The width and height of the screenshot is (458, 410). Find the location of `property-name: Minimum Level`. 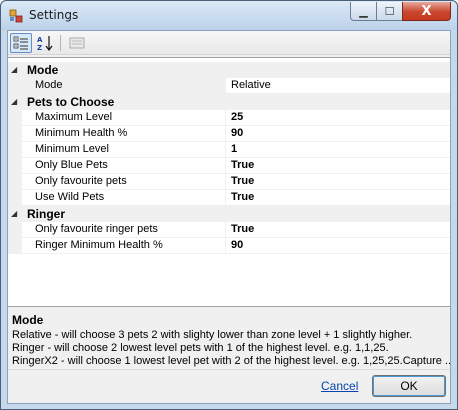

property-name: Minimum Level is located at coordinates (124, 150).